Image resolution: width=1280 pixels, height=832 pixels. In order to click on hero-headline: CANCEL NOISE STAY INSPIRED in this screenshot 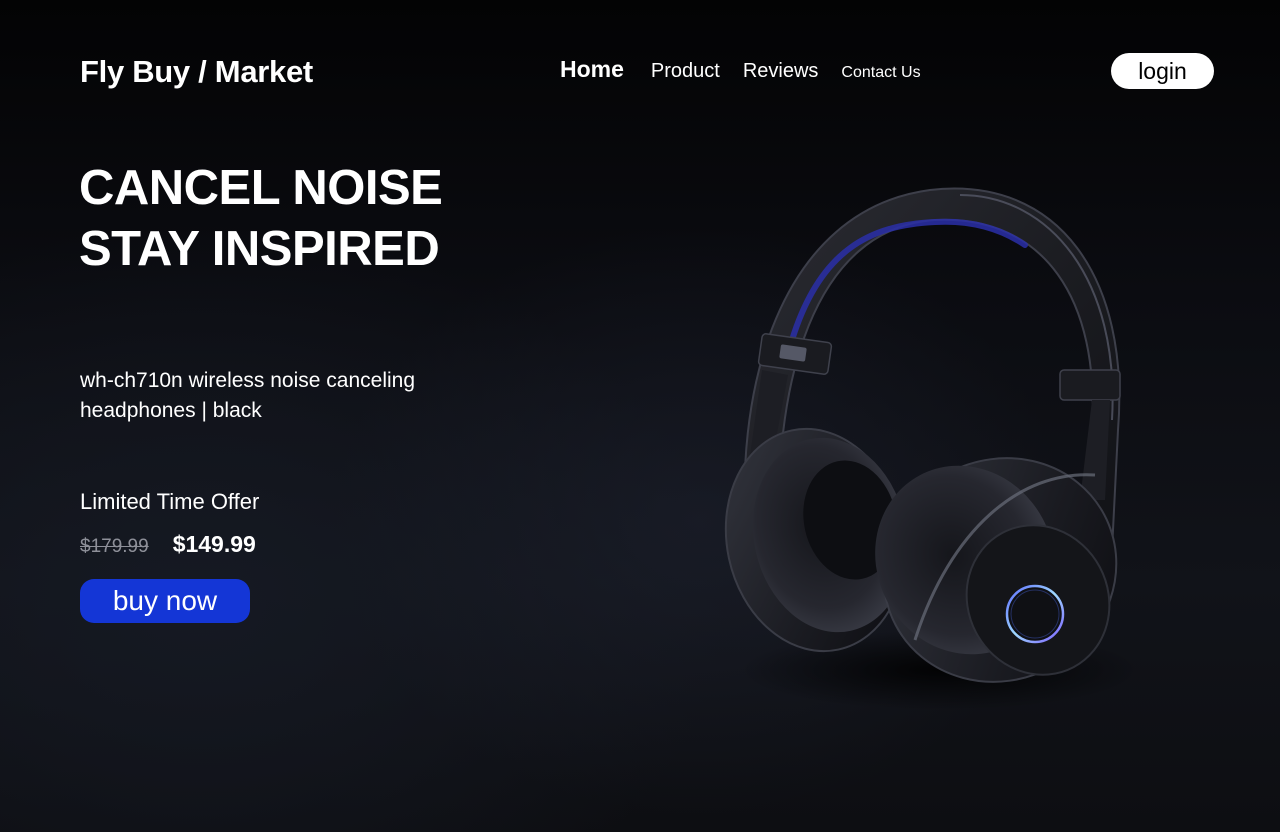, I will do `click(261, 219)`.